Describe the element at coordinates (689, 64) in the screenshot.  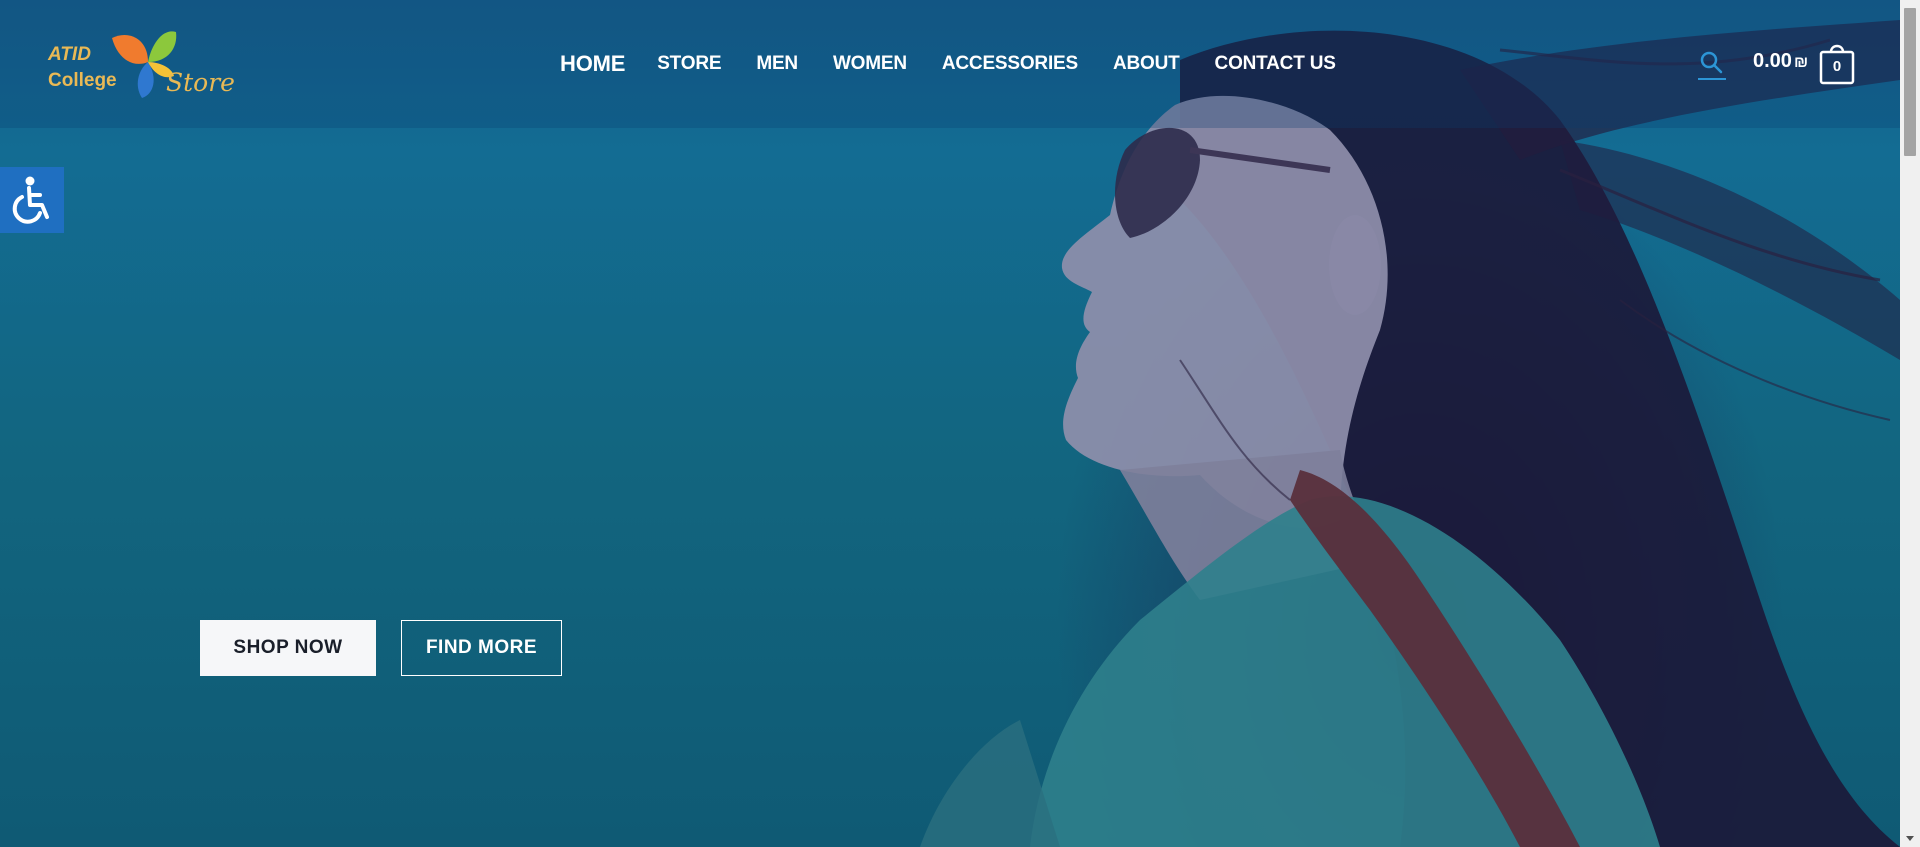
I see `nav-store: STORE` at that location.